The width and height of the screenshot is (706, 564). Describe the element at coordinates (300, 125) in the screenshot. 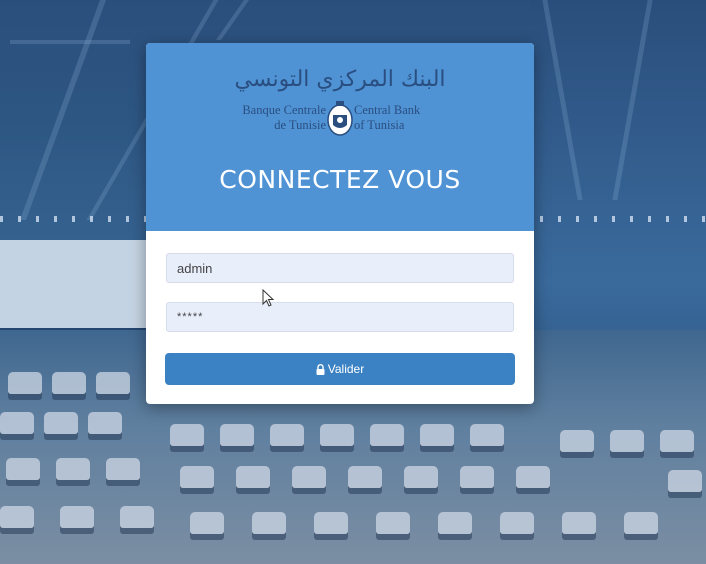

I see `bank-name-french-line2: de Tunisie` at that location.